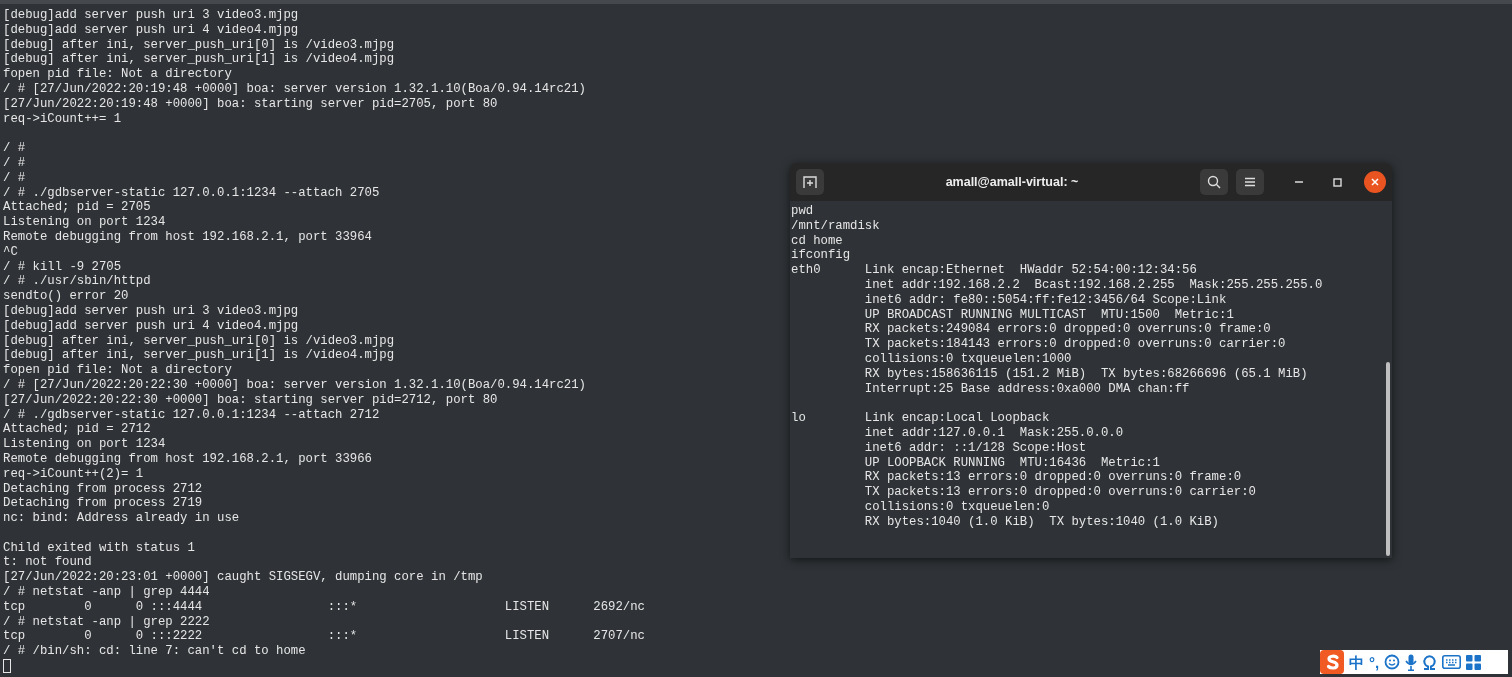  What do you see at coordinates (1048, 314) in the screenshot?
I see `terminal-line: UP BROADCAST RUNNING MULTICAST MTU:1500 Metric:1` at bounding box center [1048, 314].